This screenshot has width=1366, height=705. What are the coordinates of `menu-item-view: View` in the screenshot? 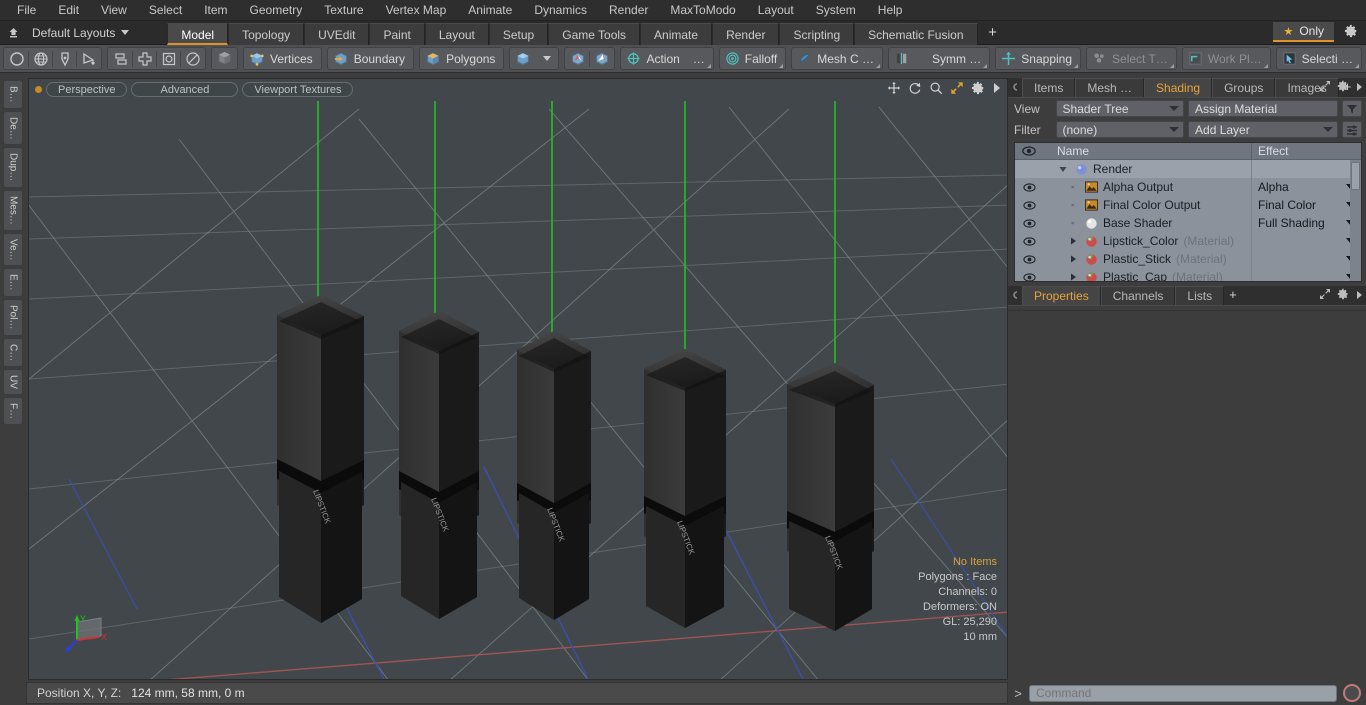 It's located at (114, 10).